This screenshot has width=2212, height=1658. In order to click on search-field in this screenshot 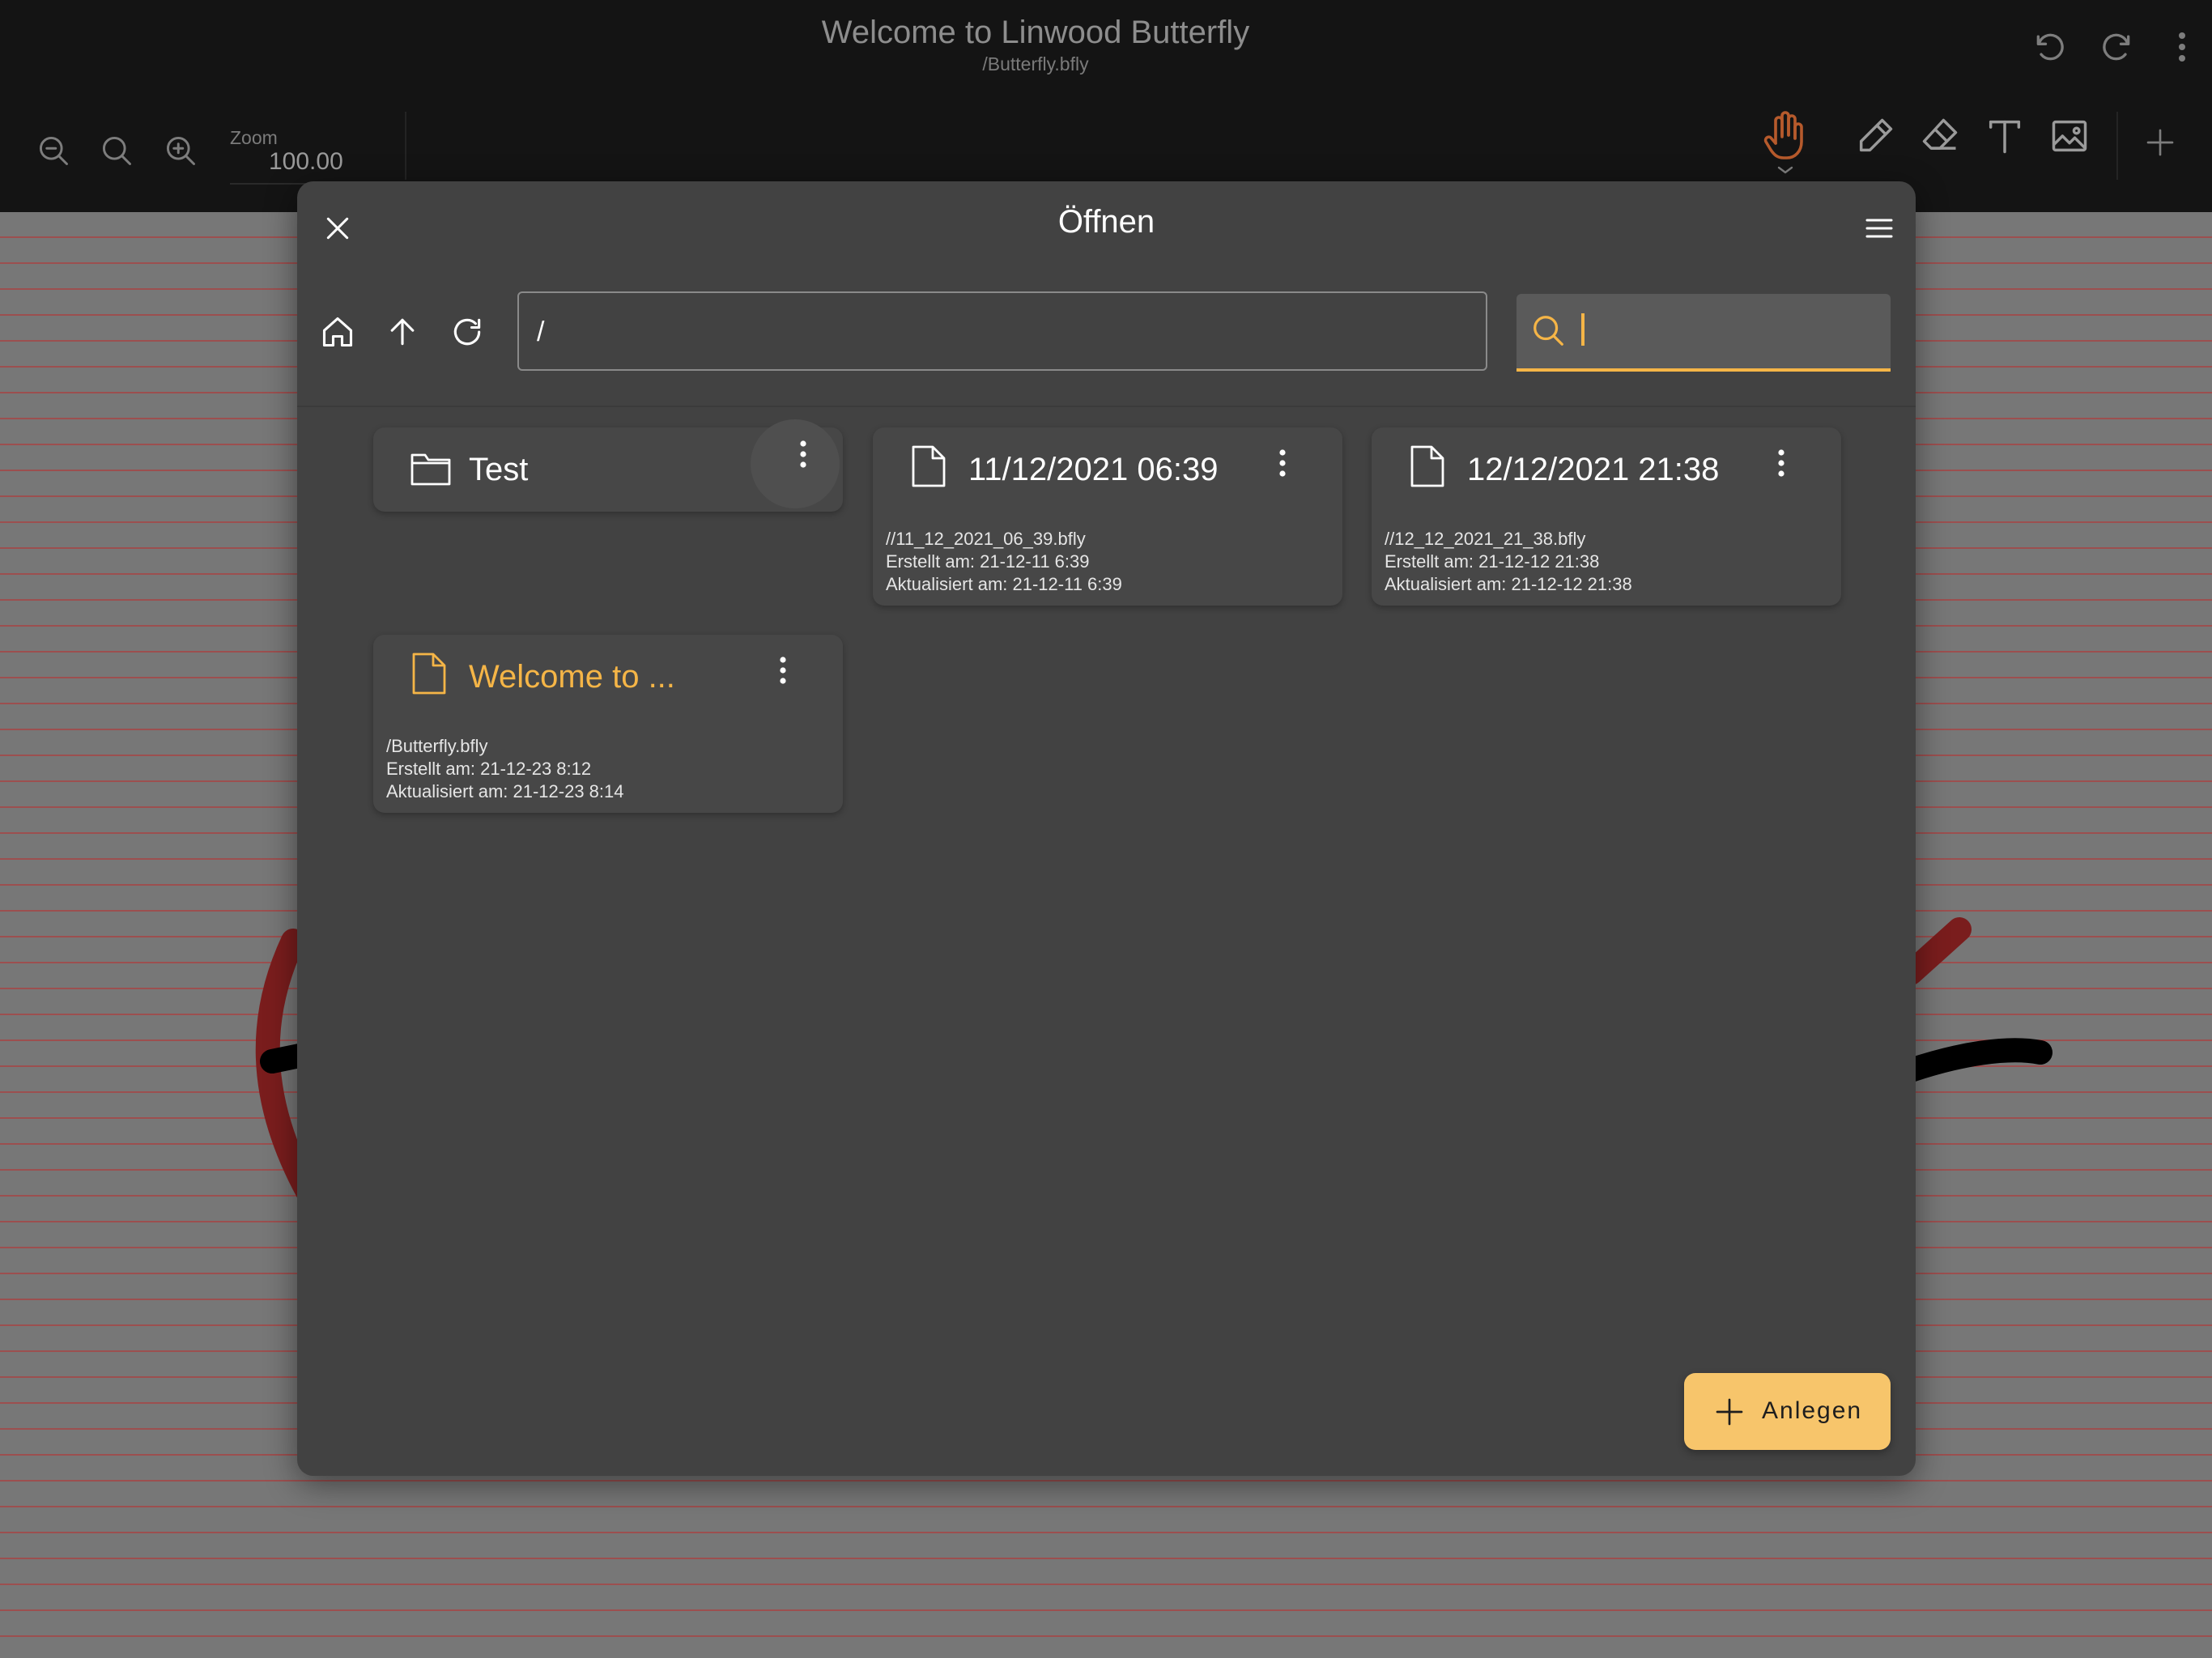, I will do `click(1704, 333)`.